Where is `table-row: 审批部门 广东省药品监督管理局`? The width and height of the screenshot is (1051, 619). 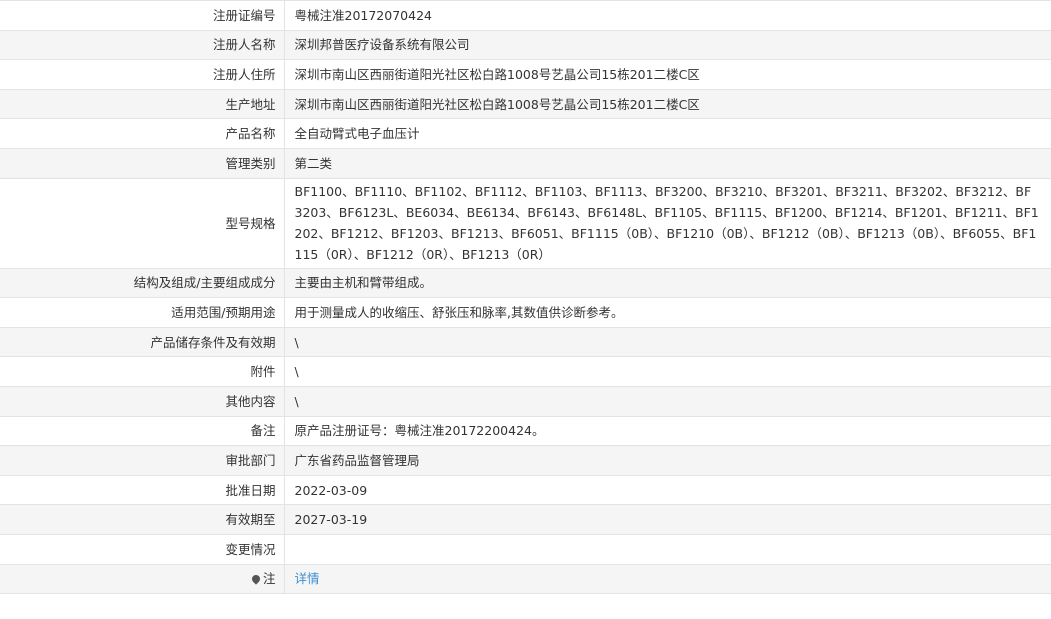
table-row: 审批部门 广东省药品监督管理局 is located at coordinates (525, 460).